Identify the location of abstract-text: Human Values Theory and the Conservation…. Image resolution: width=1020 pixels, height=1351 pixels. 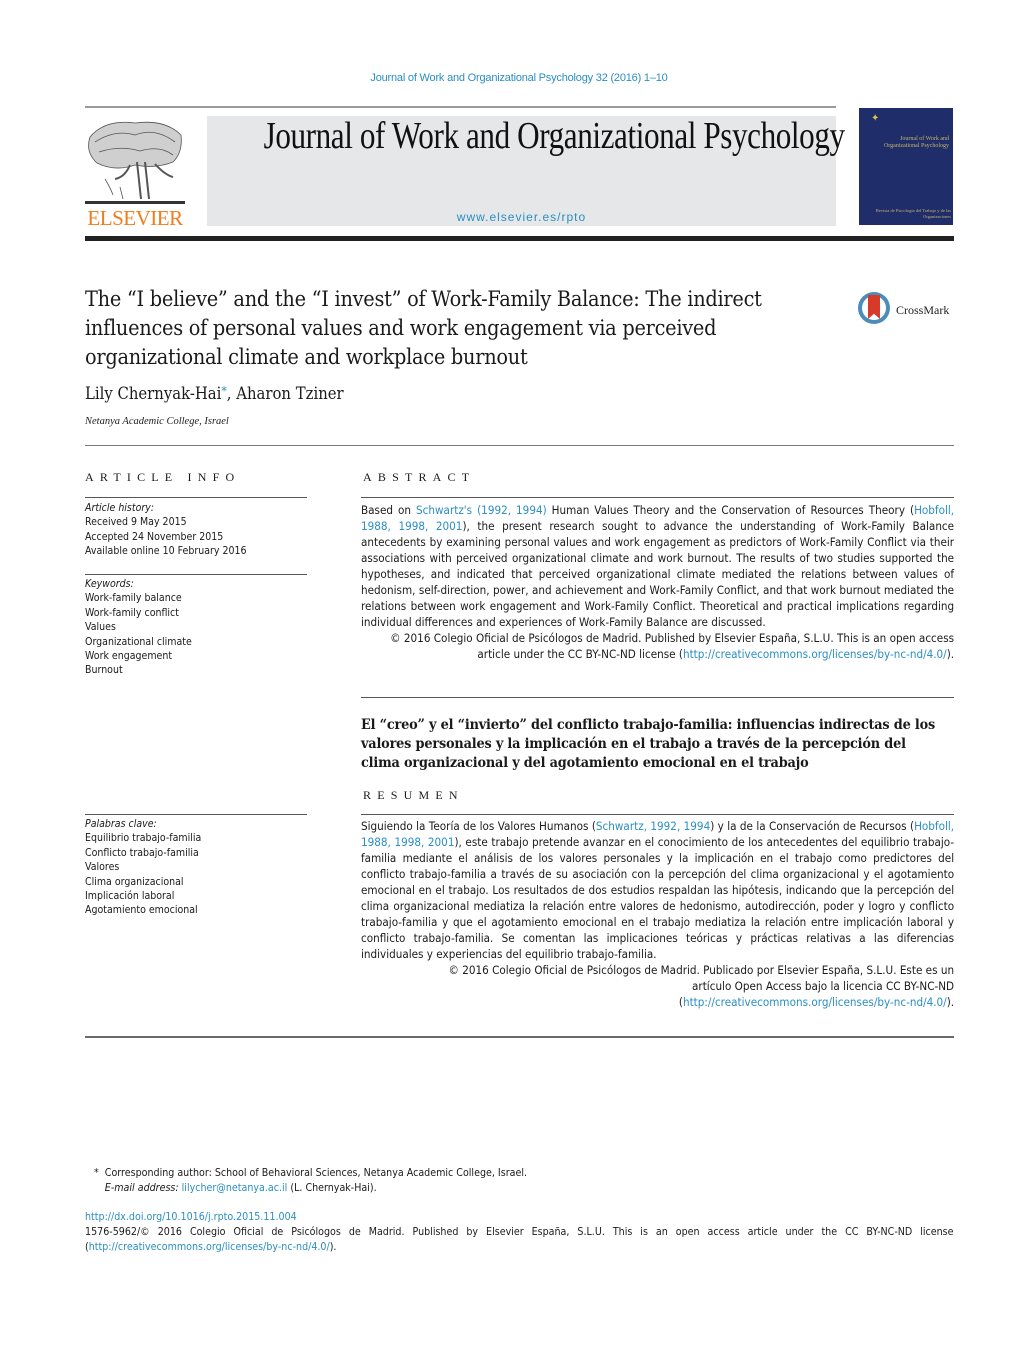
(730, 510).